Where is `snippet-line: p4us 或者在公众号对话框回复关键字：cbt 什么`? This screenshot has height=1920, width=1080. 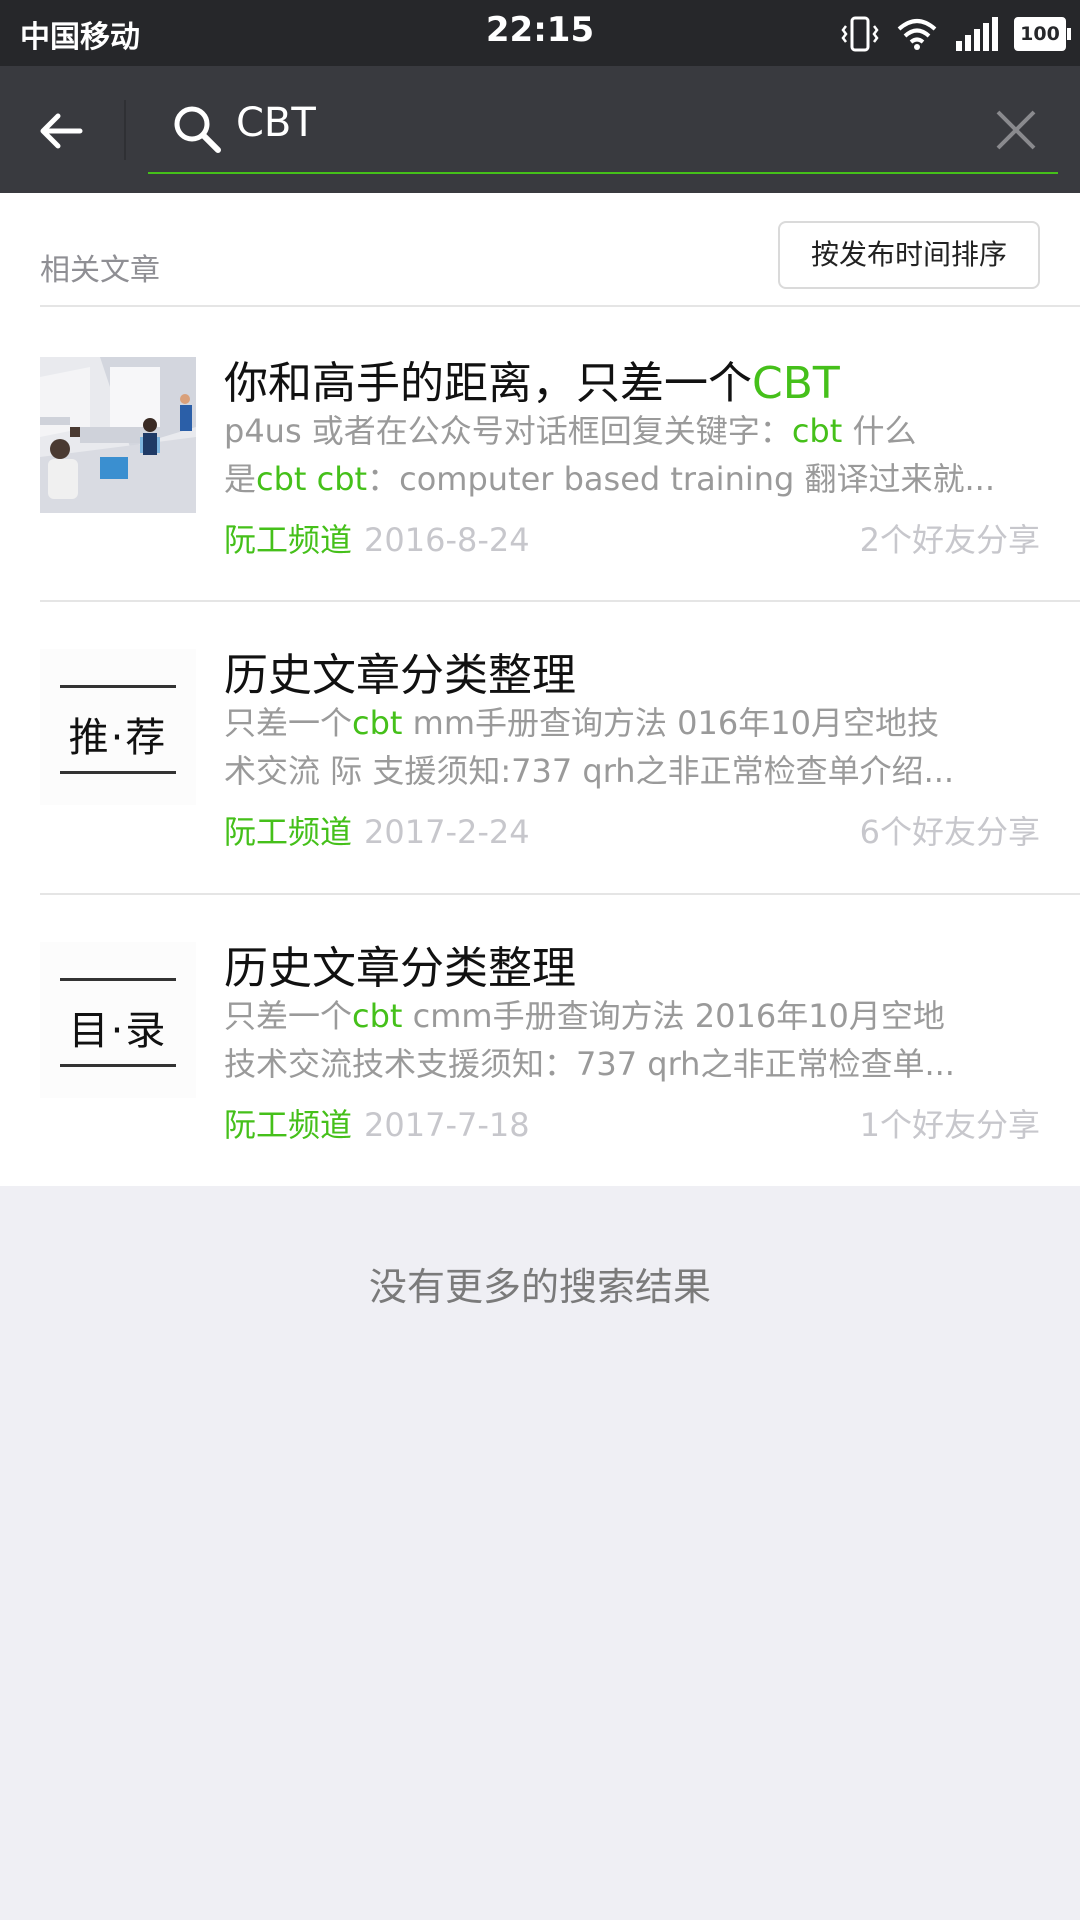 snippet-line: p4us 或者在公众号对话框回复关键字：cbt 什么 is located at coordinates (635, 431).